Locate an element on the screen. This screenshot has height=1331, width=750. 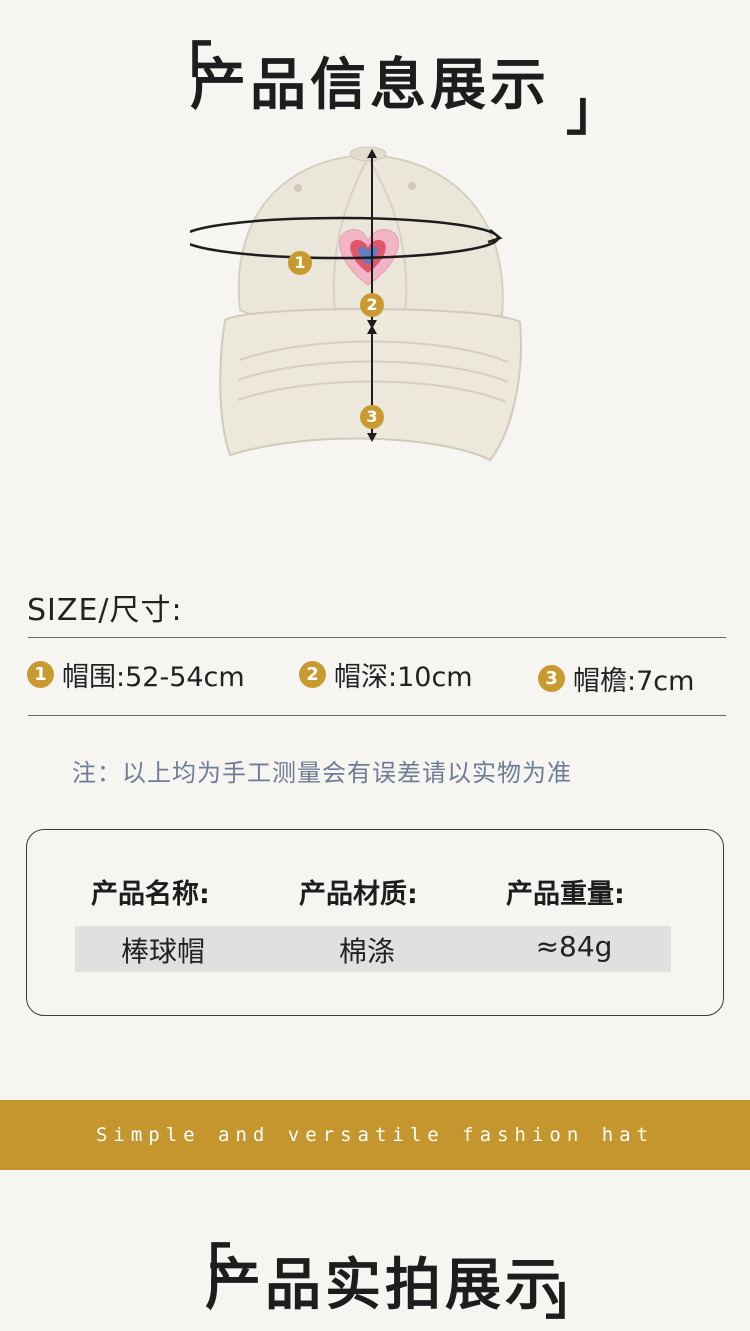
product-info-box is located at coordinates (375, 922).